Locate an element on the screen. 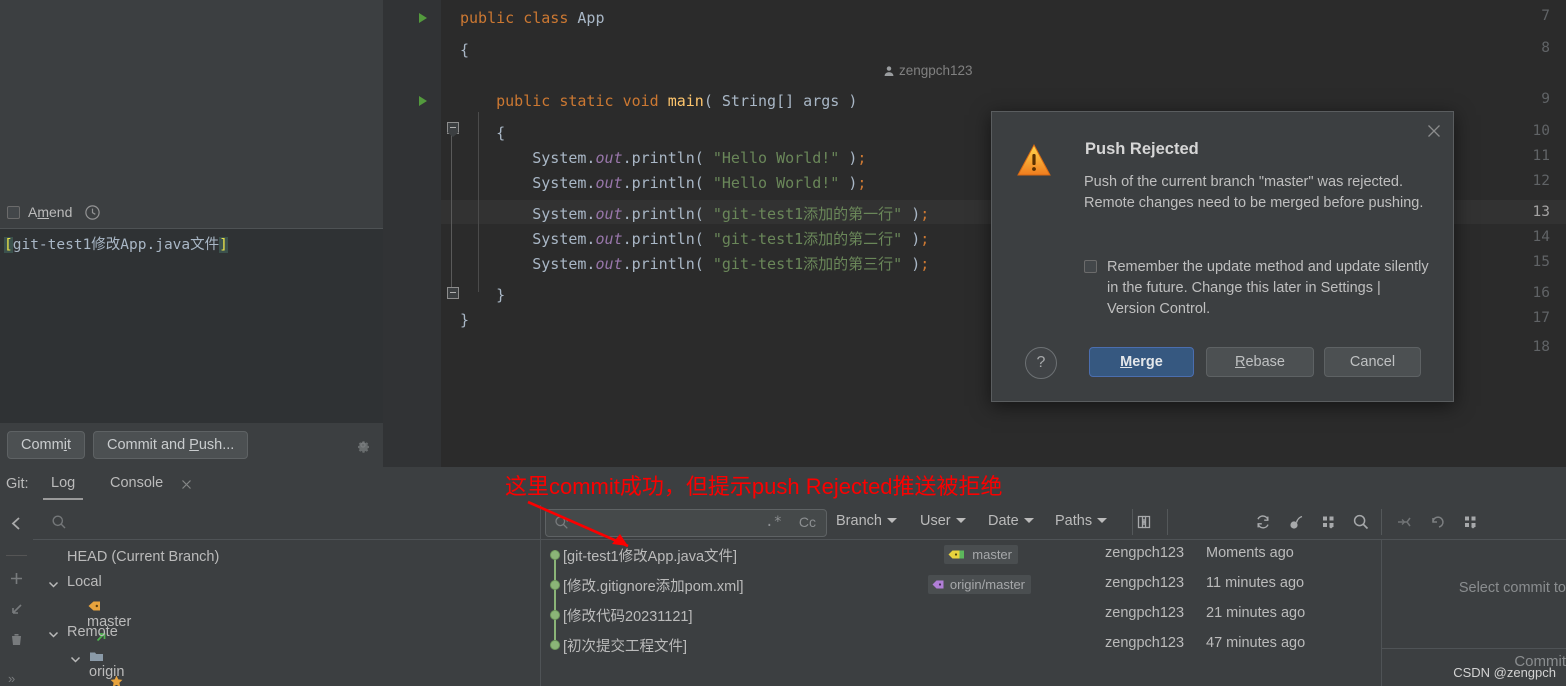  warning-icon is located at coordinates (1034, 160).